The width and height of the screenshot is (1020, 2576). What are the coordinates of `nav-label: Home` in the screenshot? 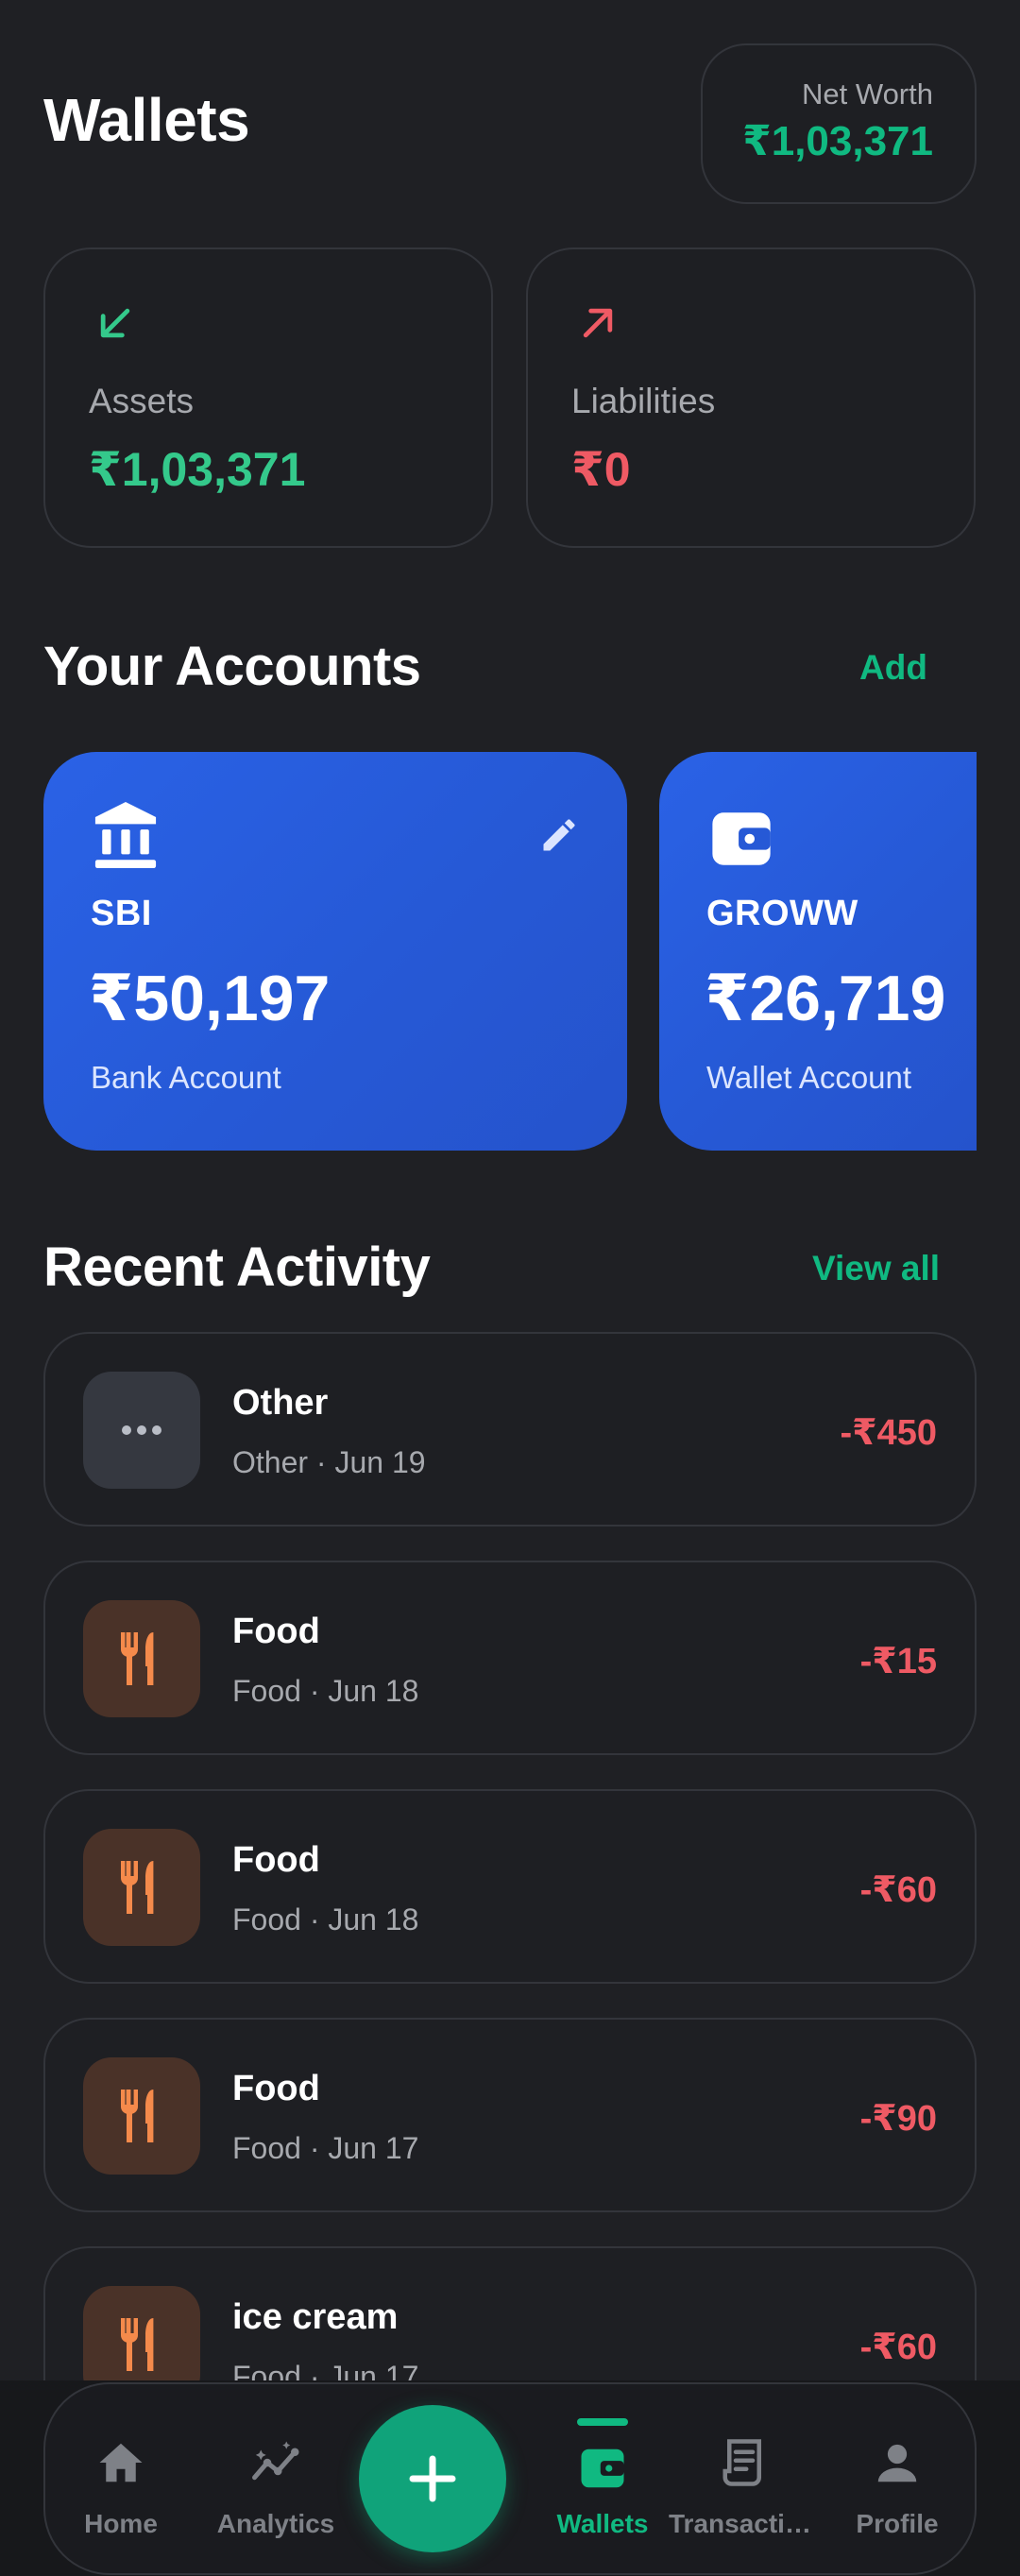 It's located at (121, 2524).